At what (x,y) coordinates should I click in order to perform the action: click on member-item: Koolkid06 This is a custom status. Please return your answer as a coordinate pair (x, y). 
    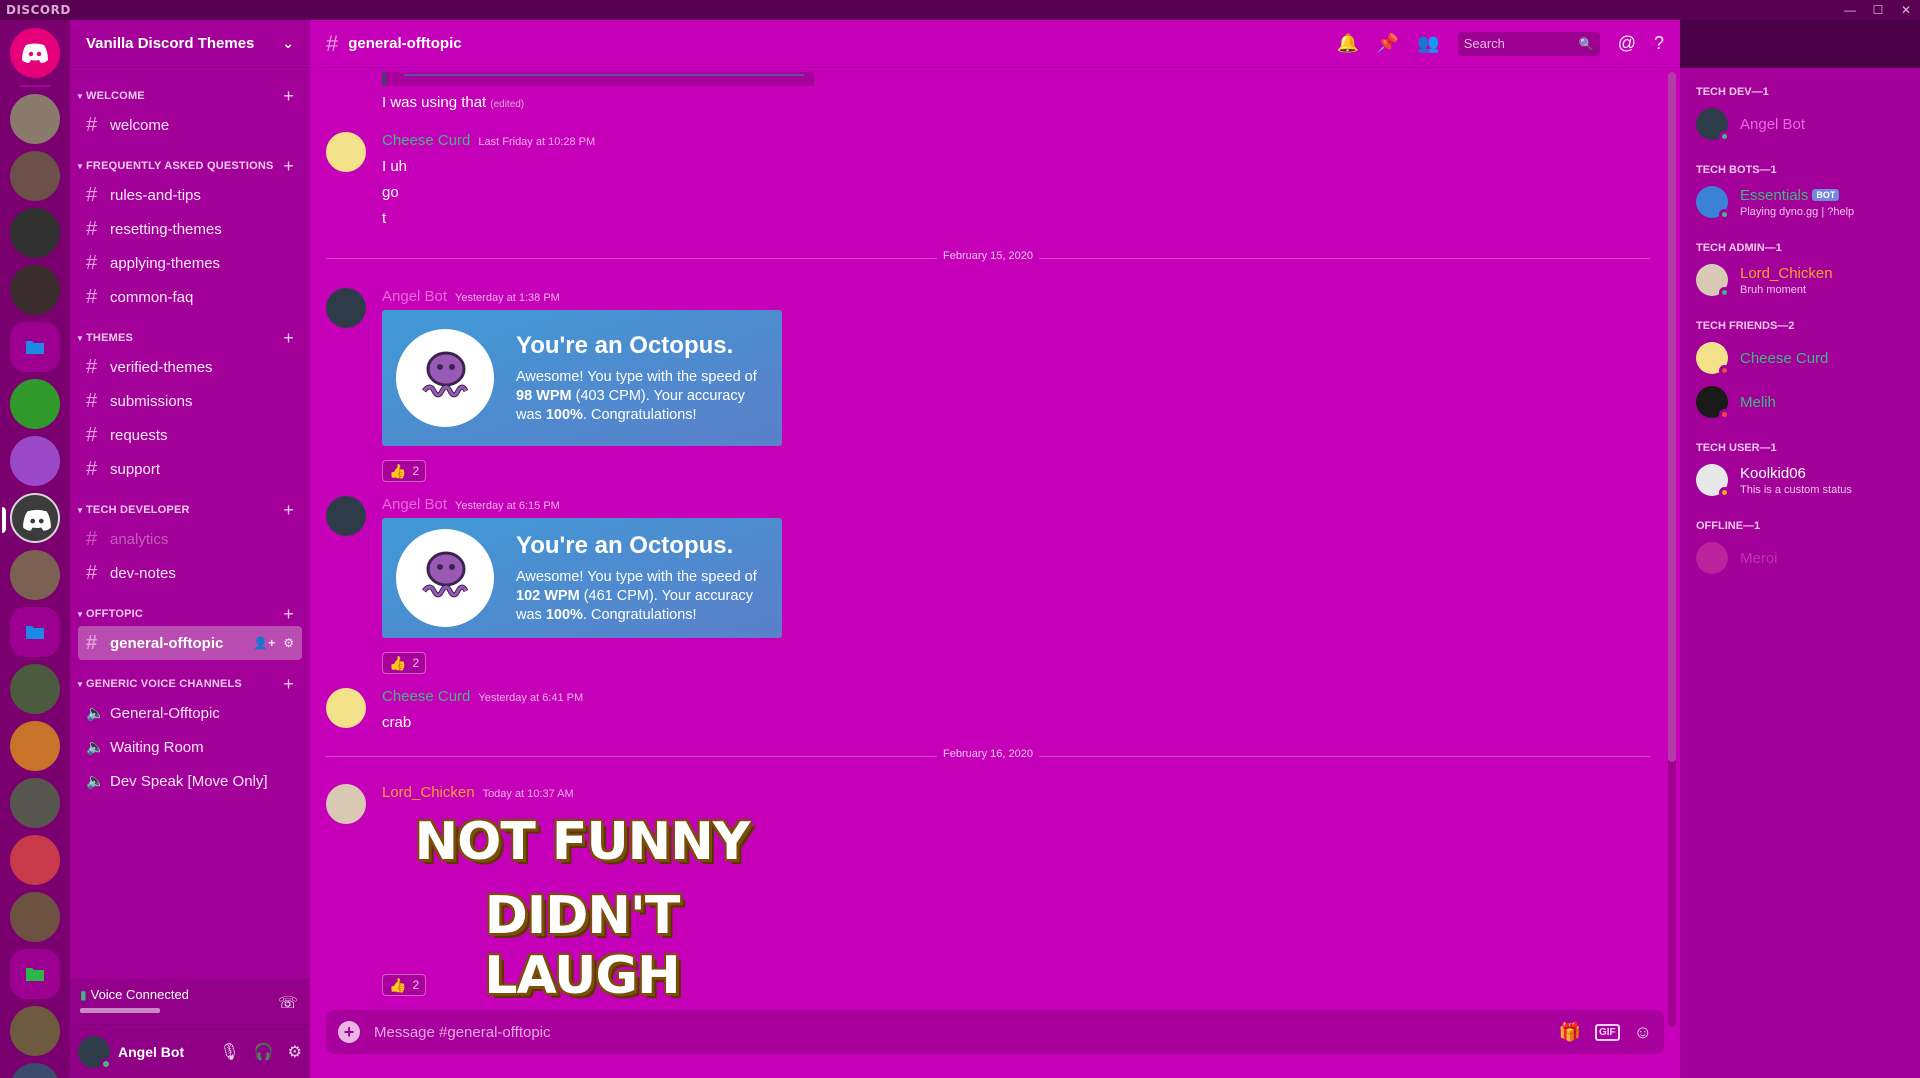
    Looking at the image, I should click on (1800, 480).